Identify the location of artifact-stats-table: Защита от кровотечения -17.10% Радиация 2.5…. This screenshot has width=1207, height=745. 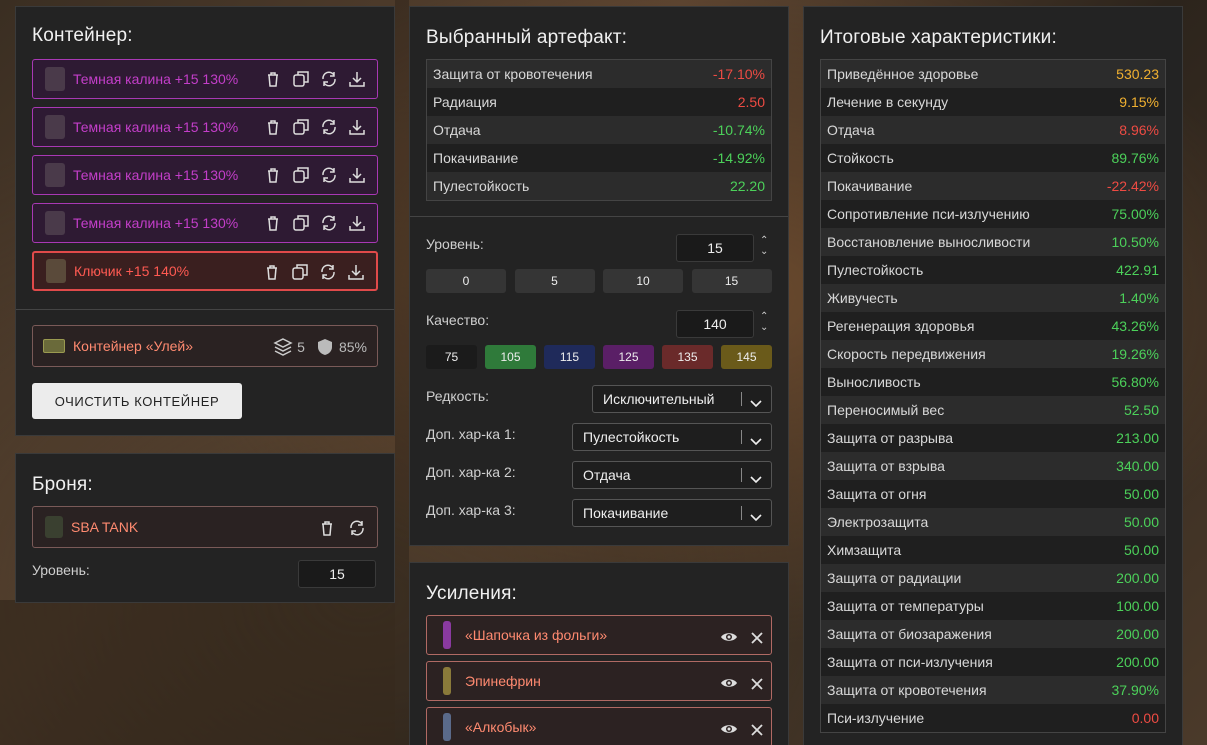
(599, 130).